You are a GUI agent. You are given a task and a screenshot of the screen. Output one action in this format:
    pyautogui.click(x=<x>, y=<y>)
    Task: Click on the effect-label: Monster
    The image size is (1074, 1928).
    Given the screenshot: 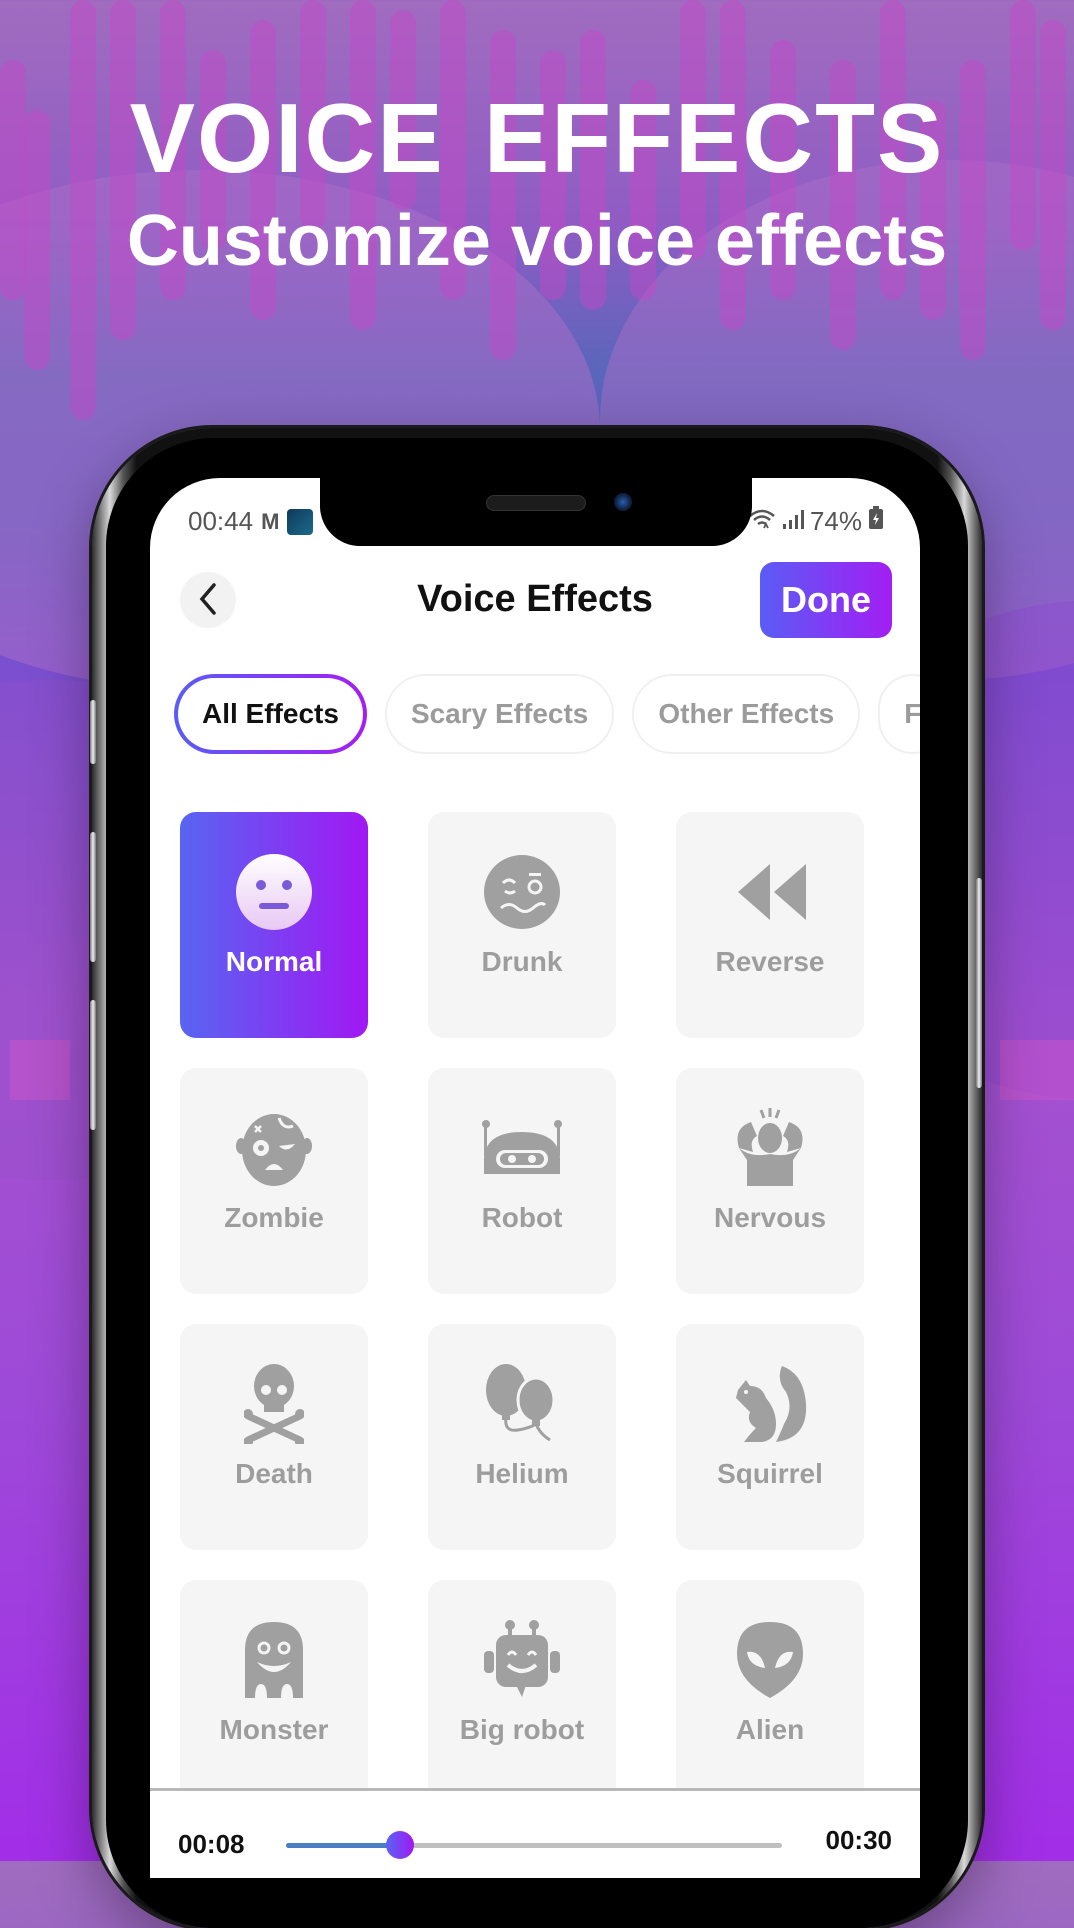 What is the action you would take?
    pyautogui.click(x=274, y=1729)
    